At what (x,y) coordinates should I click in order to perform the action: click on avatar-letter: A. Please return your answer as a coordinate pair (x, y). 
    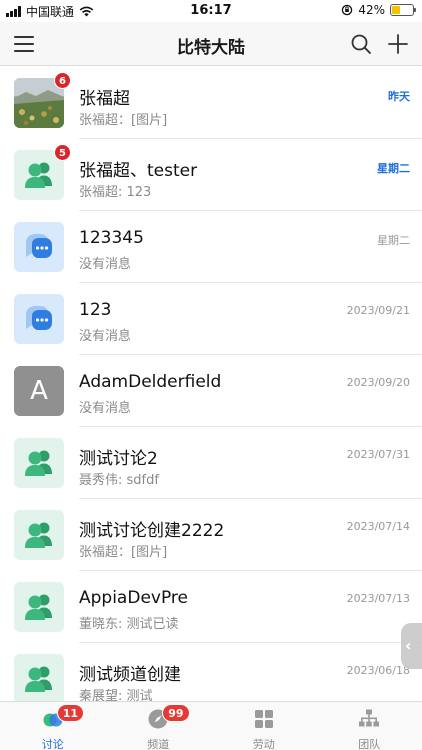
    Looking at the image, I should click on (39, 391).